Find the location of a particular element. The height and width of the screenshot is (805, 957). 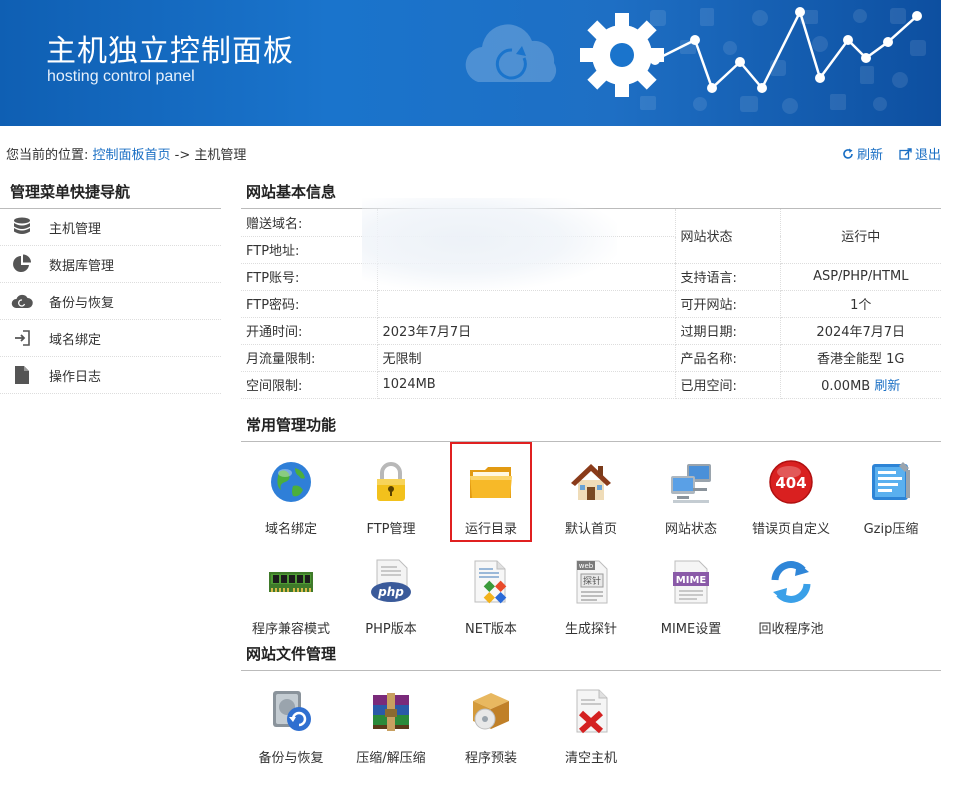

probe-document-icon: web 探针 is located at coordinates (592, 581).